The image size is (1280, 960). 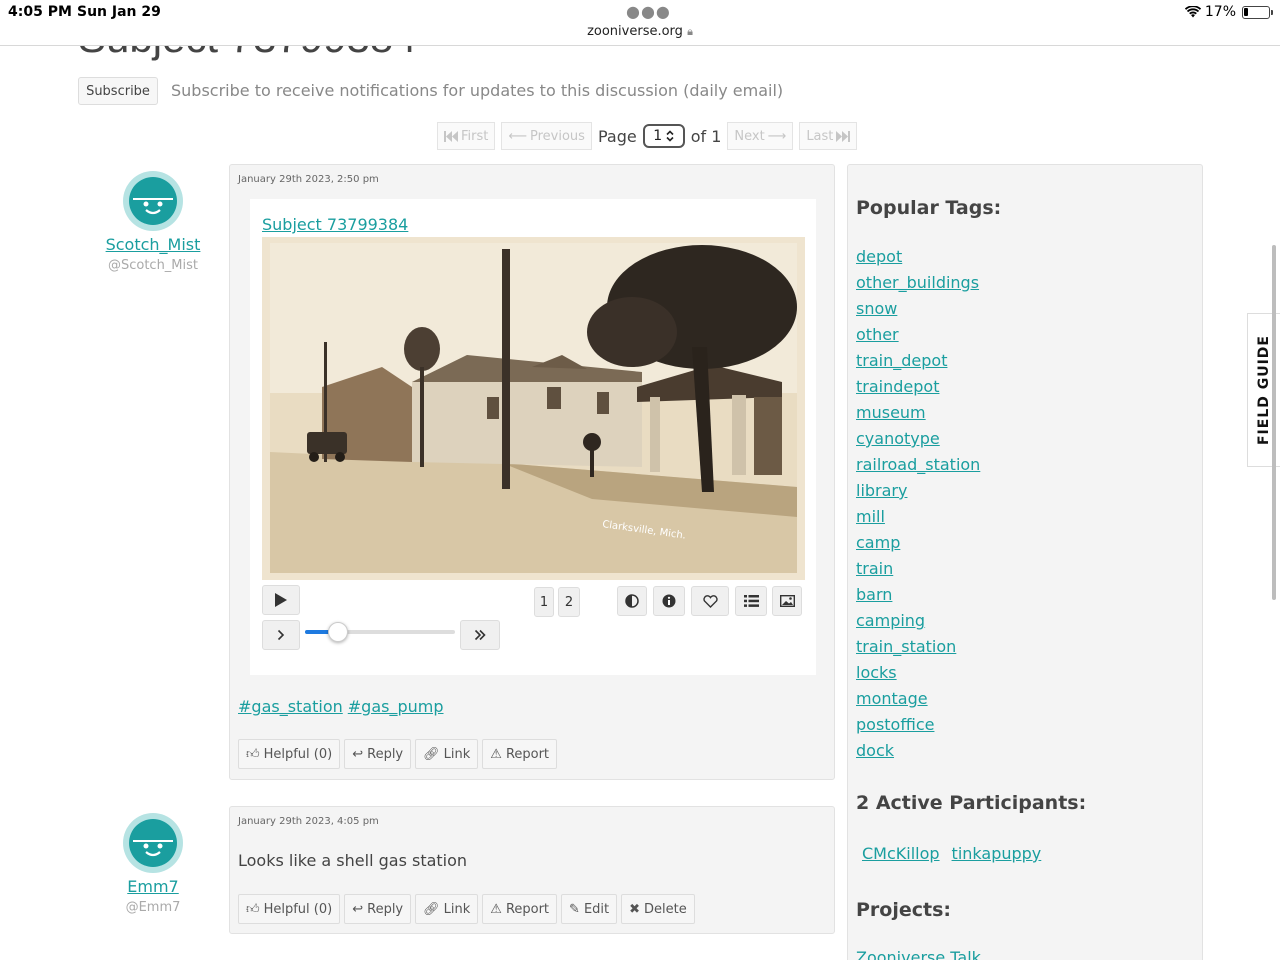 I want to click on first-label: First, so click(x=475, y=136).